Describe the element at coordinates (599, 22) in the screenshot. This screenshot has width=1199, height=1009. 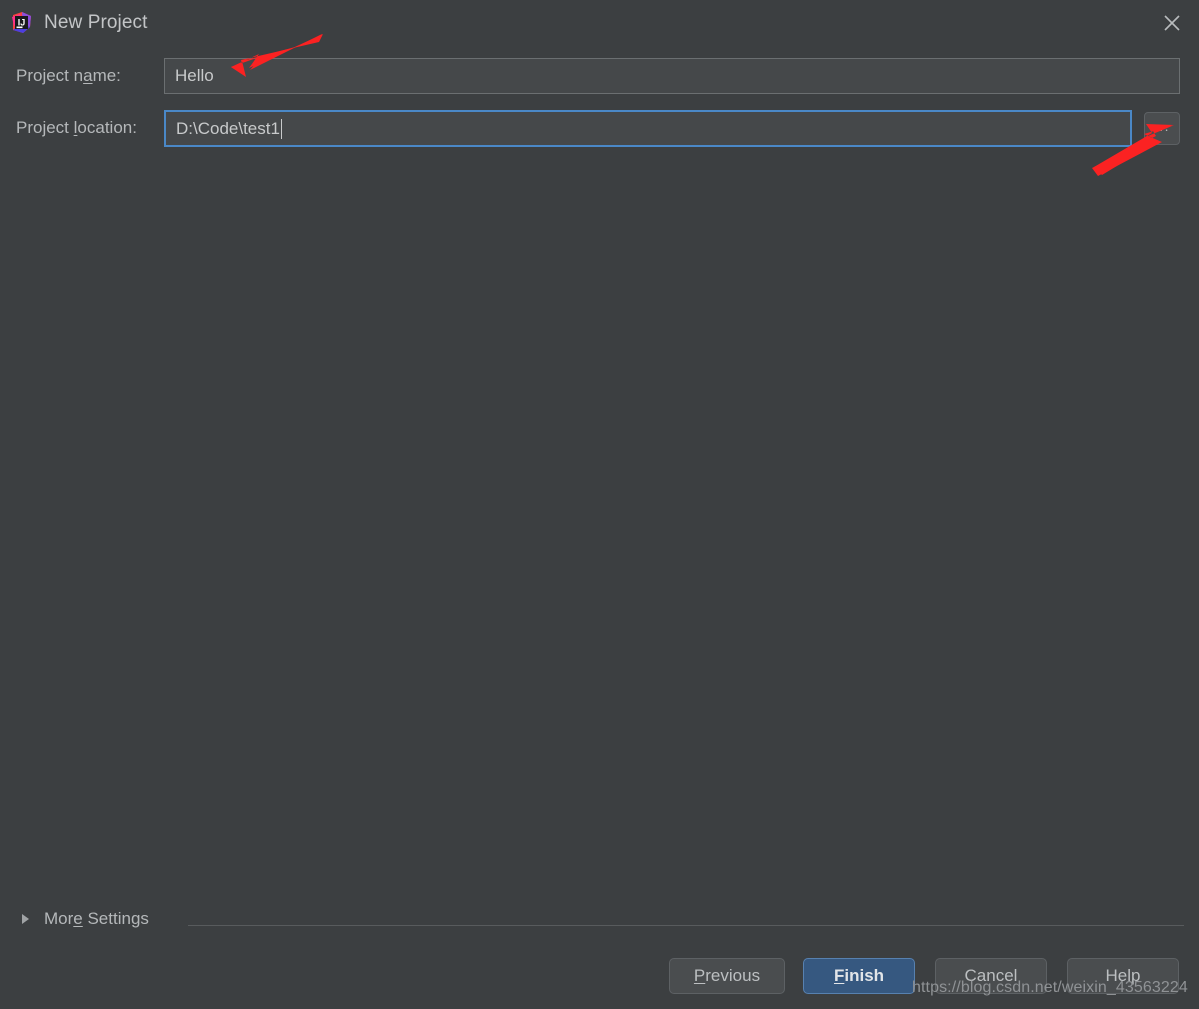
I see `window-title-bar: IJ New Project` at that location.